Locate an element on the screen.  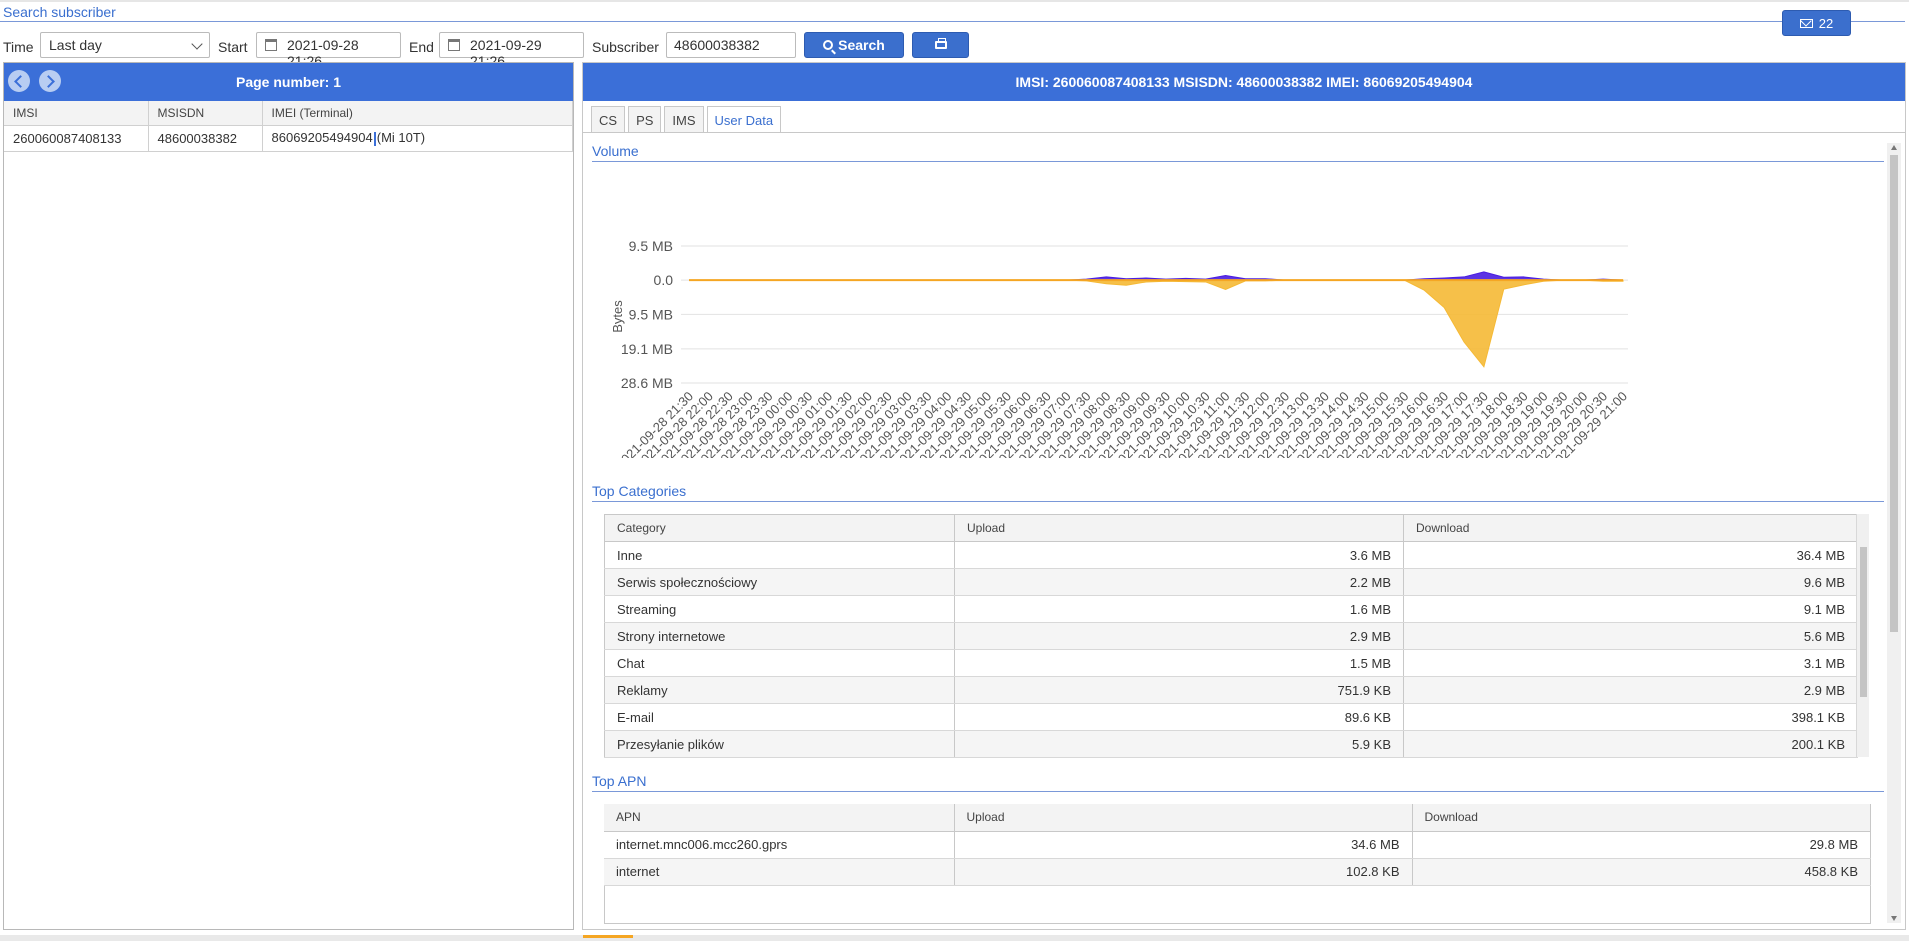
tab-ims: IMS is located at coordinates (684, 119).